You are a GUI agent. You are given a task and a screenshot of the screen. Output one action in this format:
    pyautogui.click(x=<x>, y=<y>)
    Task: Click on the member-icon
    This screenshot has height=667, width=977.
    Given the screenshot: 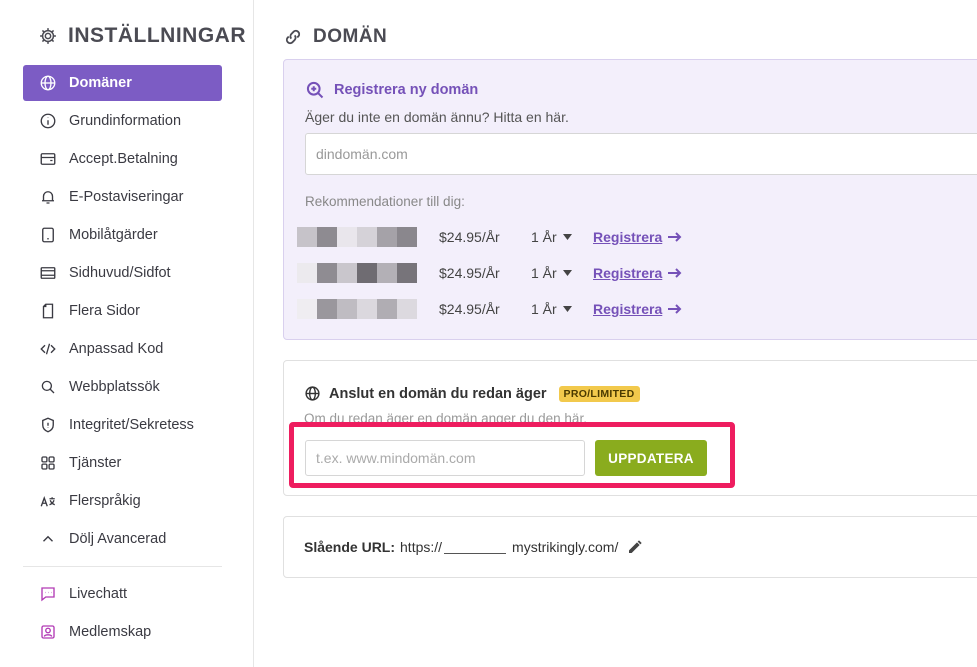 What is the action you would take?
    pyautogui.click(x=48, y=632)
    